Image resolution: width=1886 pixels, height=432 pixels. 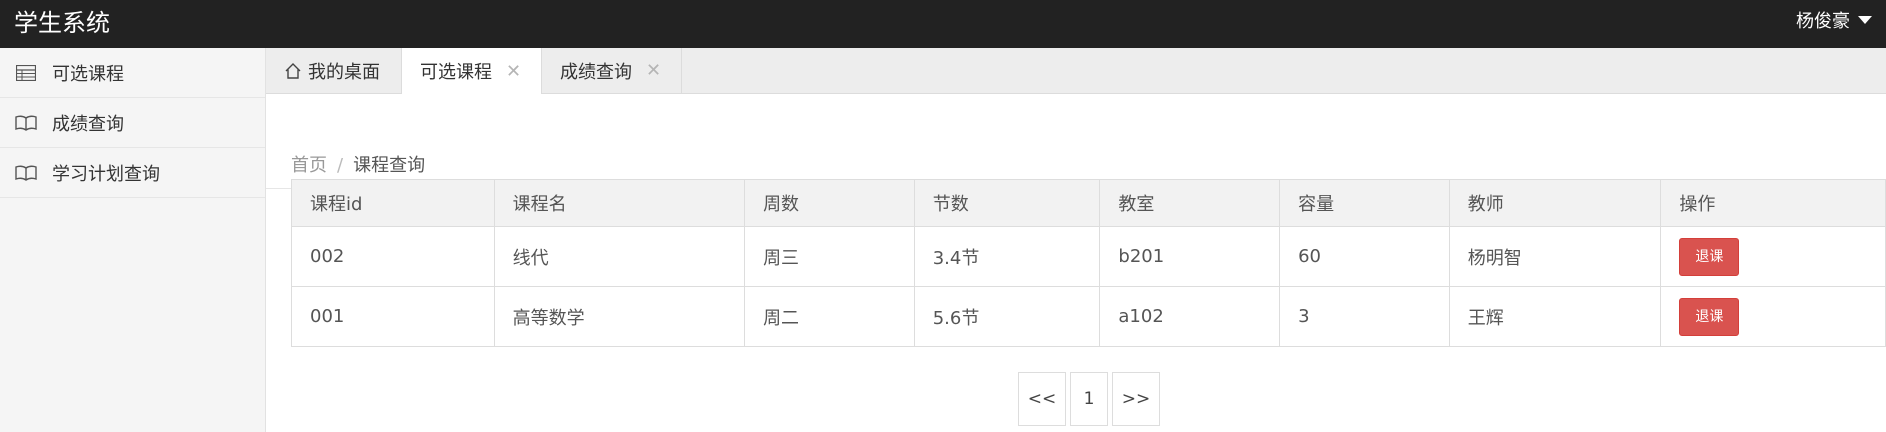 What do you see at coordinates (132, 123) in the screenshot?
I see `sidebar-item-grades: 成绩查询` at bounding box center [132, 123].